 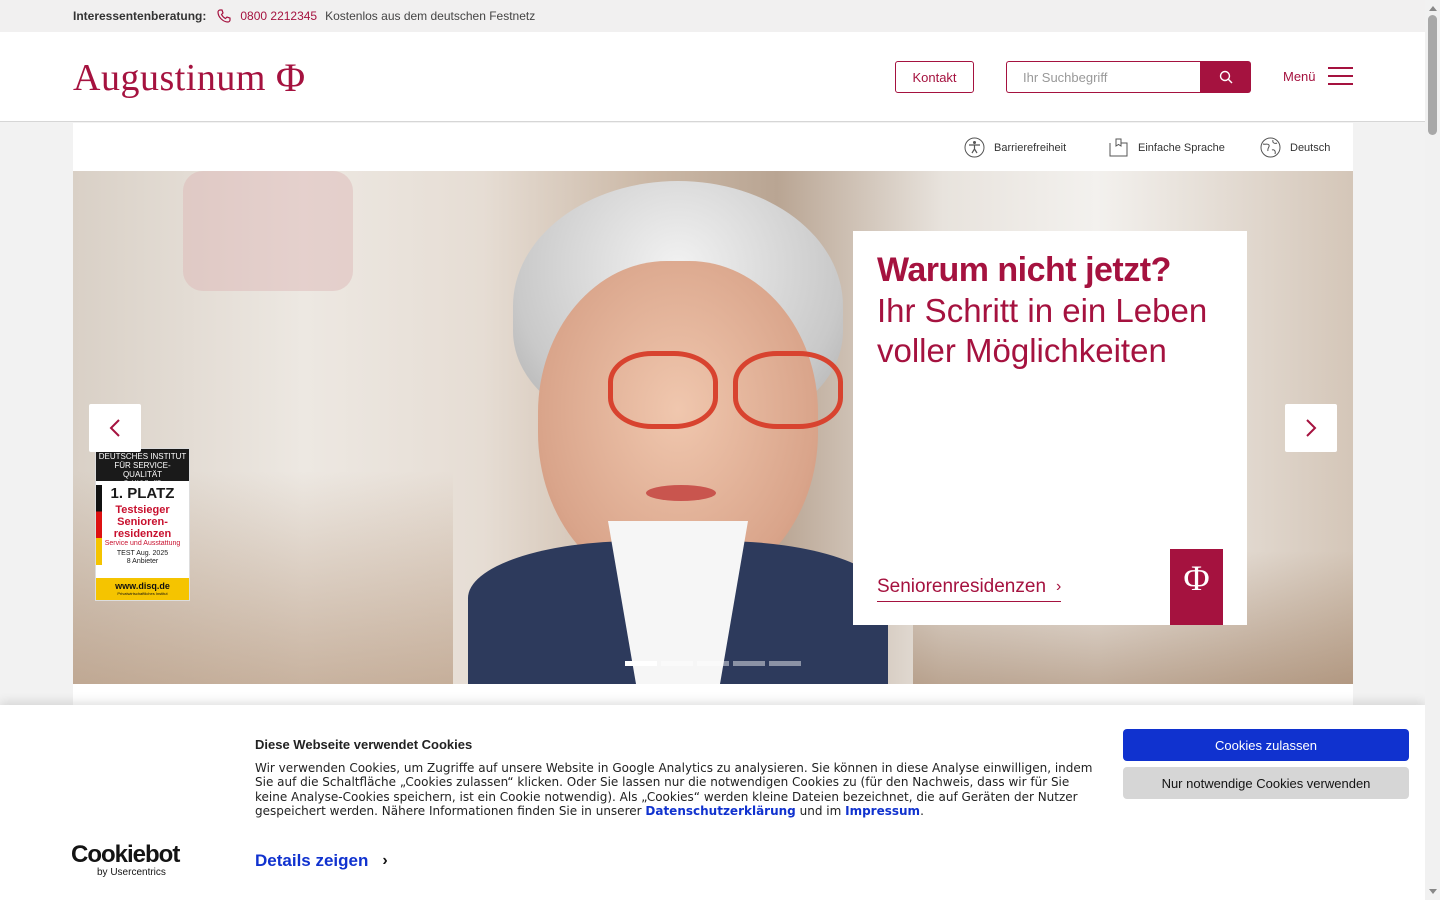 I want to click on badge-url: www.disq.de, so click(x=142, y=586).